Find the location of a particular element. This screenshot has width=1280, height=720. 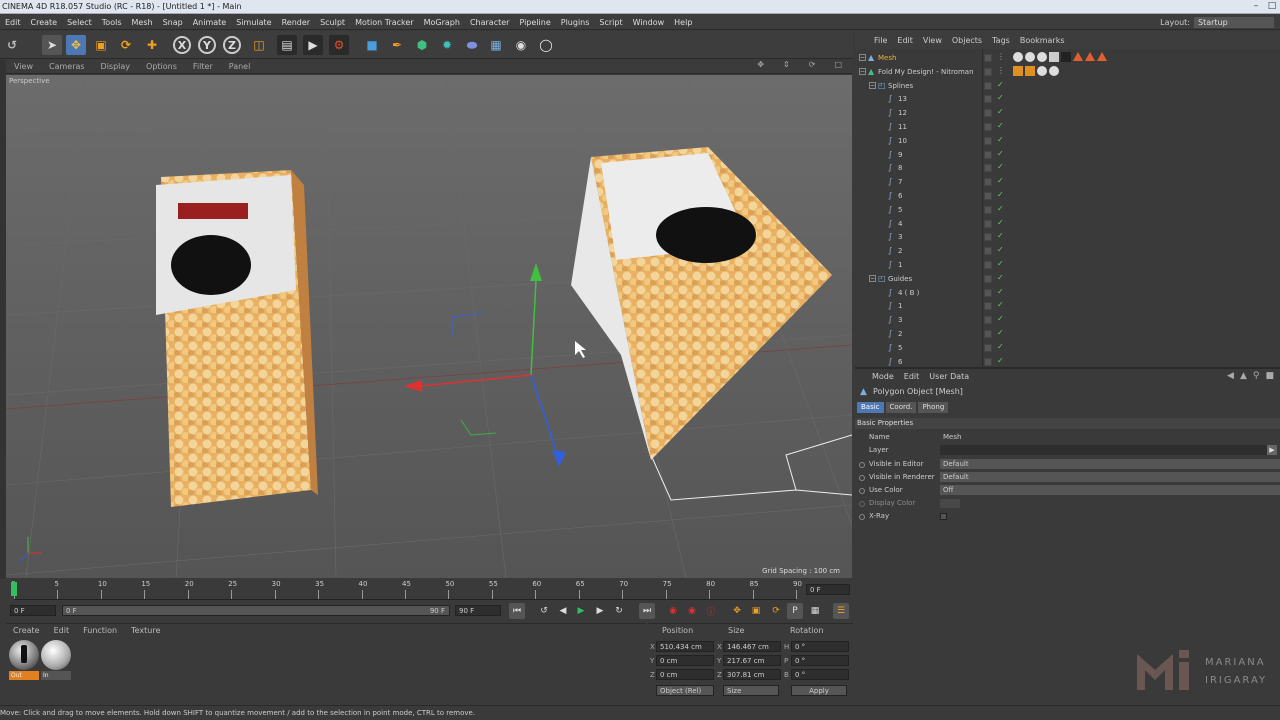

toggle-view-icon: □ is located at coordinates (838, 64).